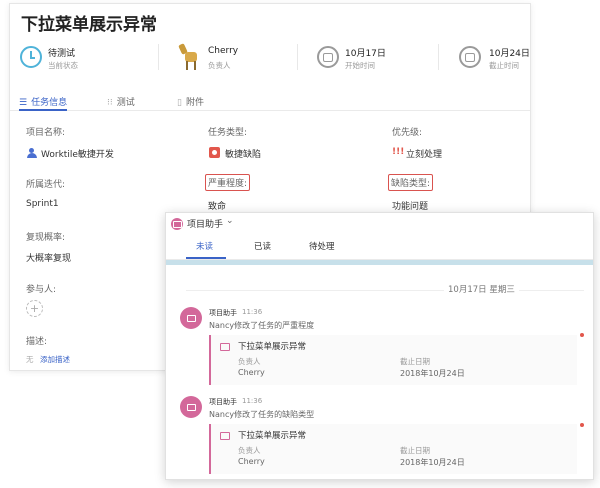 This screenshot has height=488, width=600. What do you see at coordinates (179, 103) in the screenshot?
I see `file-icon: ▯` at bounding box center [179, 103].